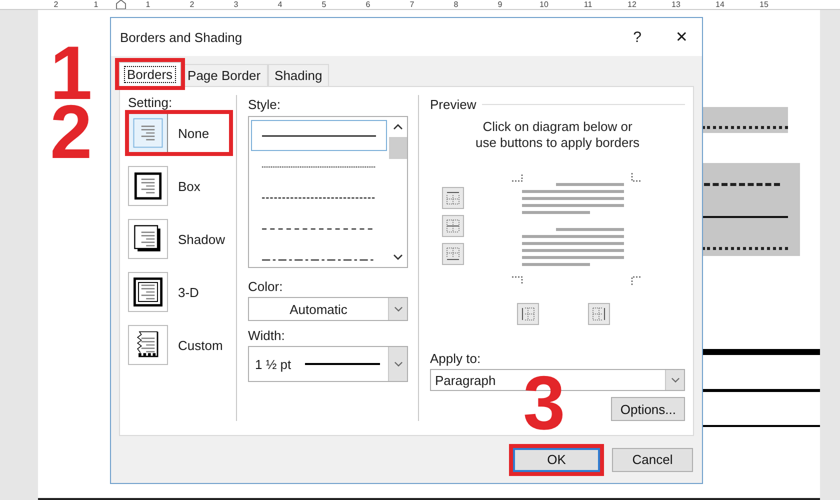 The image size is (840, 500). What do you see at coordinates (266, 286) in the screenshot?
I see `color-label: Color:` at bounding box center [266, 286].